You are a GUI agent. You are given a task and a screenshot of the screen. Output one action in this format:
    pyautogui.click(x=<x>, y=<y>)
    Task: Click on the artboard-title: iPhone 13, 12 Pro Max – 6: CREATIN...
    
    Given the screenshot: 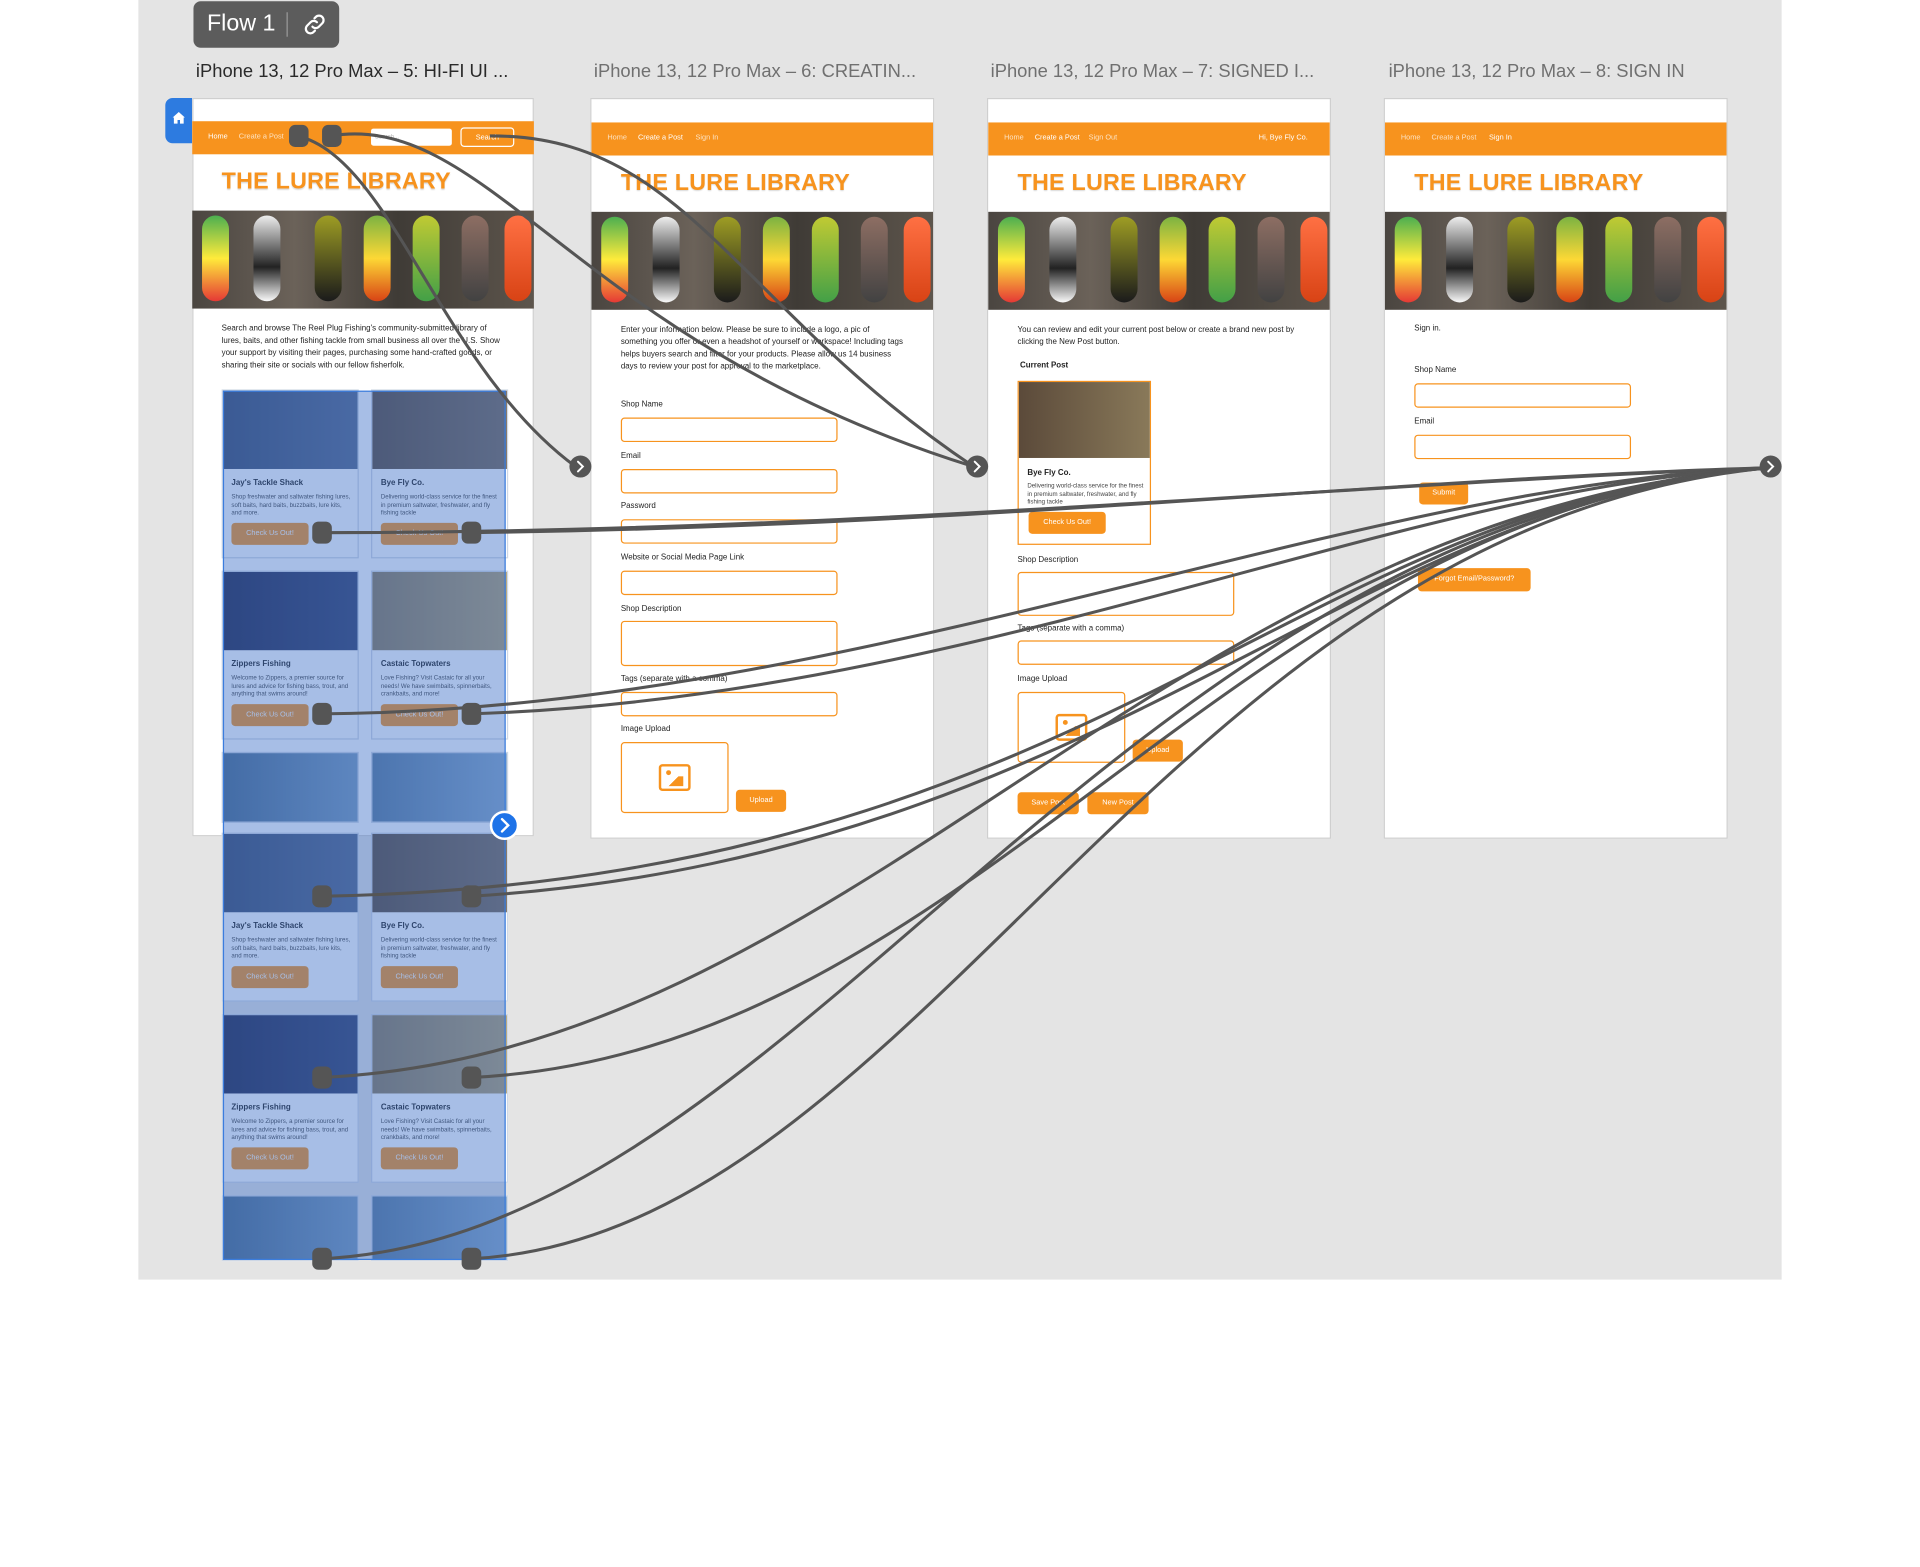 What is the action you would take?
    pyautogui.click(x=755, y=71)
    